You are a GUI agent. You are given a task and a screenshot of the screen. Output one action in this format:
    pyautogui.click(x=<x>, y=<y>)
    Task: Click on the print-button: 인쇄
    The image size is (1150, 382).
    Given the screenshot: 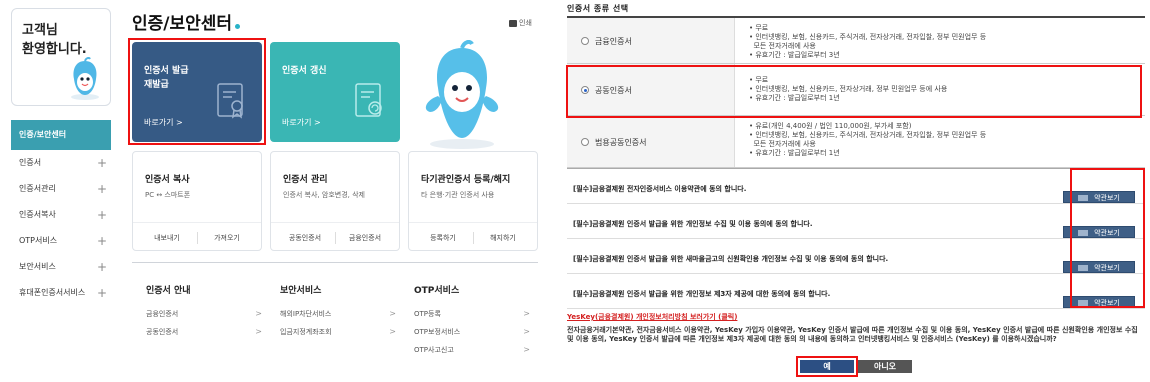 What is the action you would take?
    pyautogui.click(x=520, y=23)
    